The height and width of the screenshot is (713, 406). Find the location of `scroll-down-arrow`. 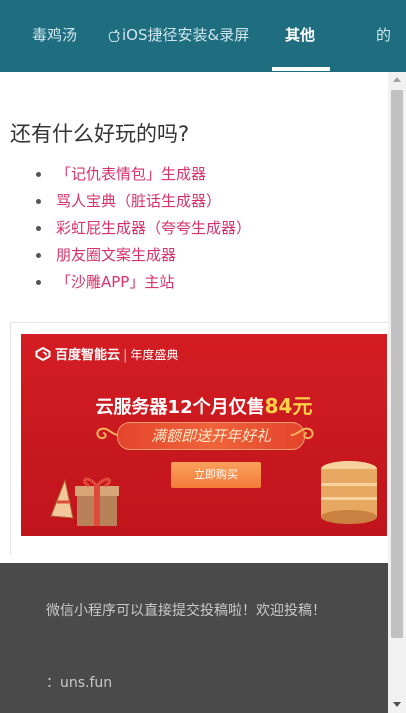

scroll-down-arrow is located at coordinates (397, 705).